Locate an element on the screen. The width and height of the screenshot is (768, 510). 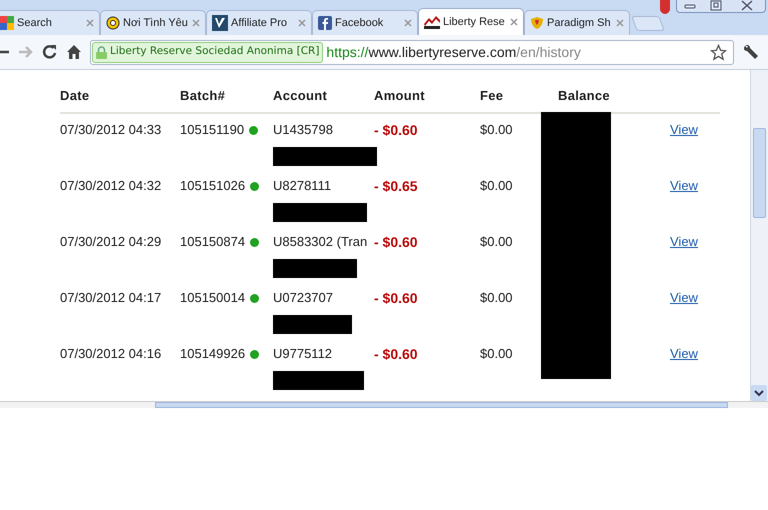
amount-cell: - $0.65 is located at coordinates (396, 186).